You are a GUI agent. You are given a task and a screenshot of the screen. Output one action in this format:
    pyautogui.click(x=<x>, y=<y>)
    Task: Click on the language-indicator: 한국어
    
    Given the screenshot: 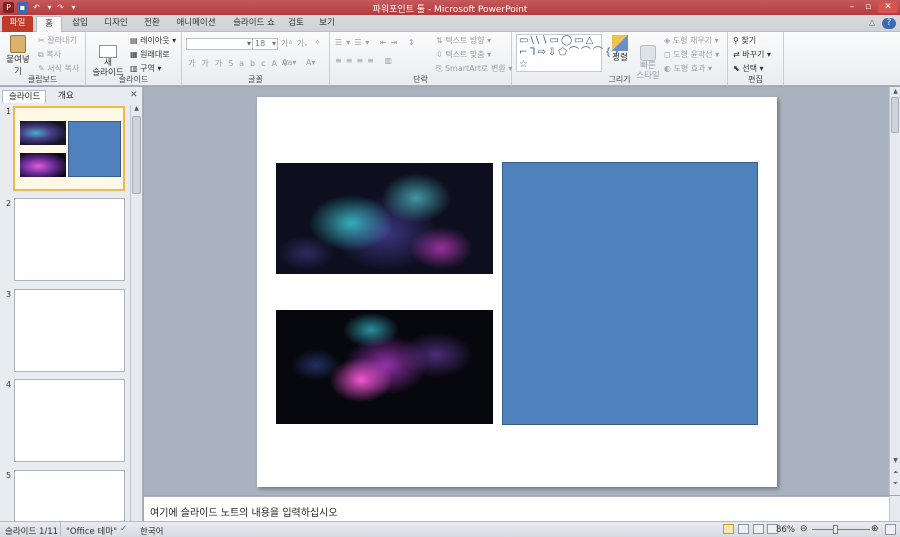 What is the action you would take?
    pyautogui.click(x=151, y=531)
    